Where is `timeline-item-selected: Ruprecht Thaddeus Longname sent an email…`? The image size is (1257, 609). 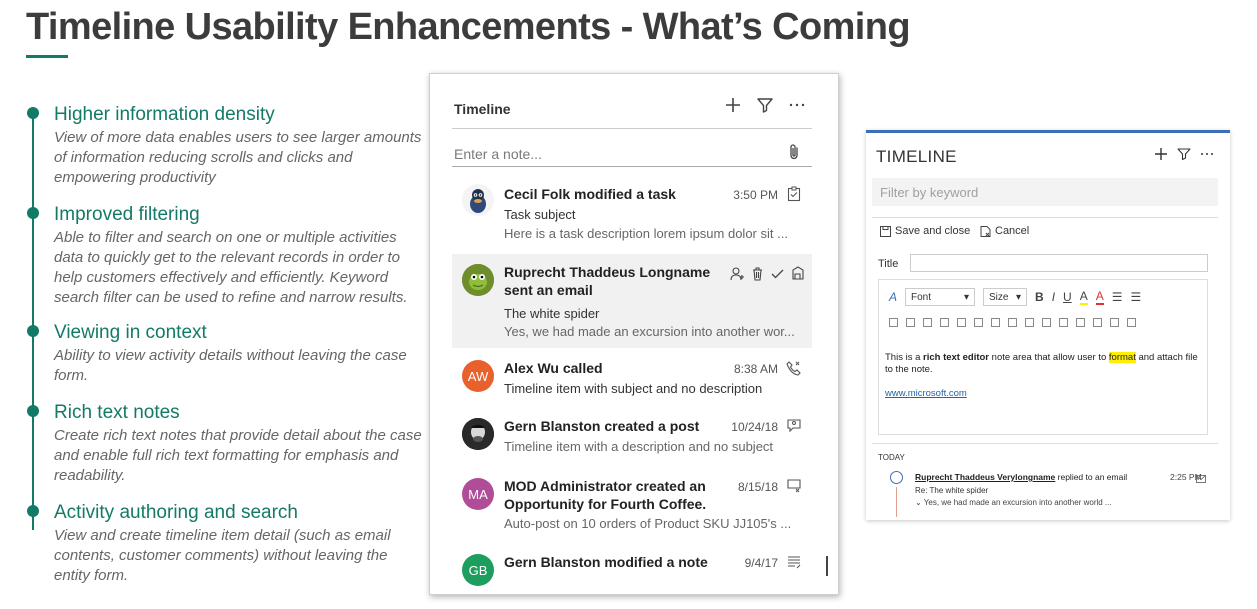
timeline-item-selected: Ruprecht Thaddeus Longname sent an email… is located at coordinates (632, 301).